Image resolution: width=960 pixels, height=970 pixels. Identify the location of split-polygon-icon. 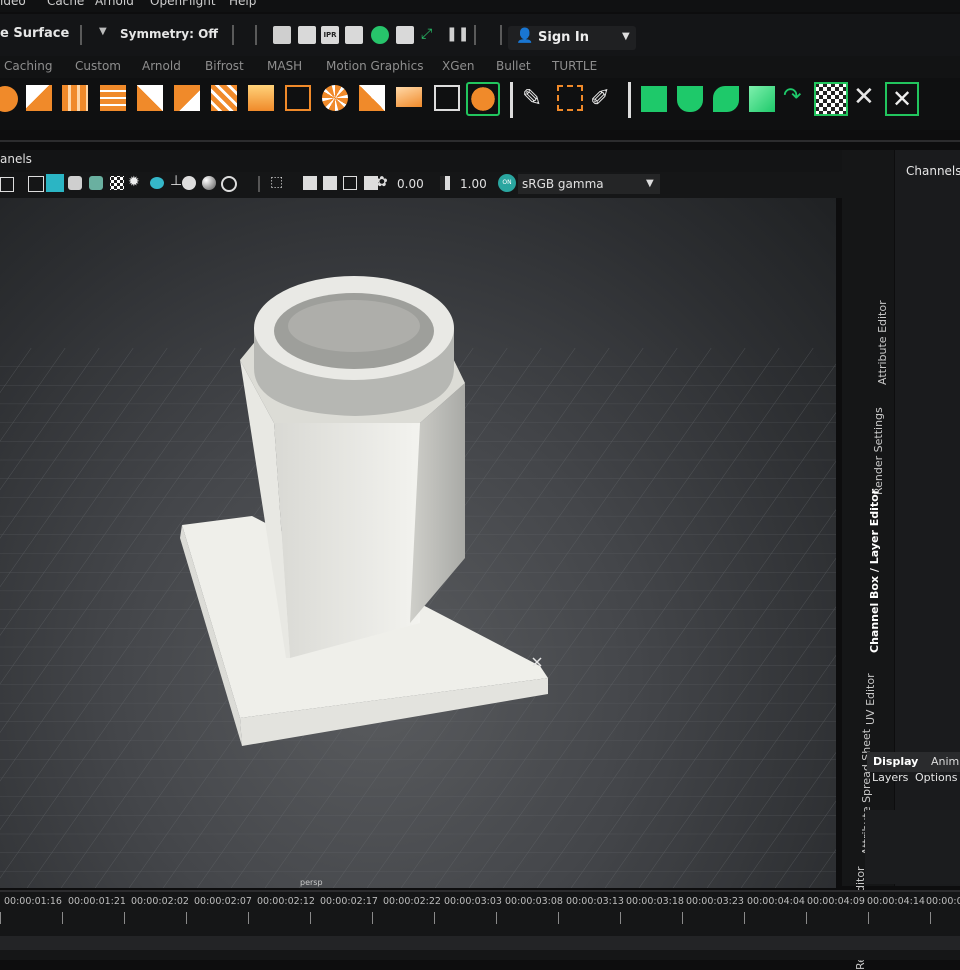
(75, 98).